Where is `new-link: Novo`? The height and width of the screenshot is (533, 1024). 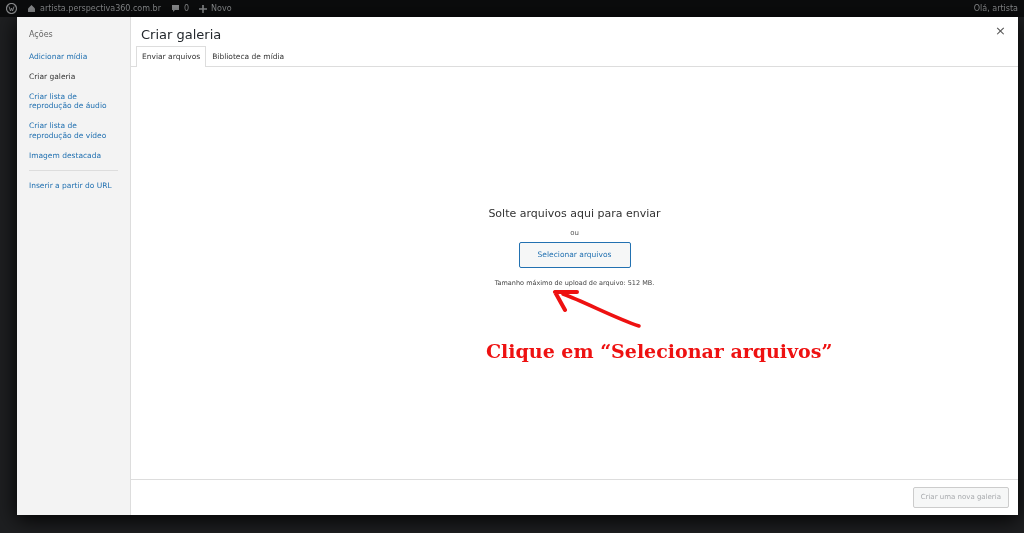
new-link: Novo is located at coordinates (221, 8).